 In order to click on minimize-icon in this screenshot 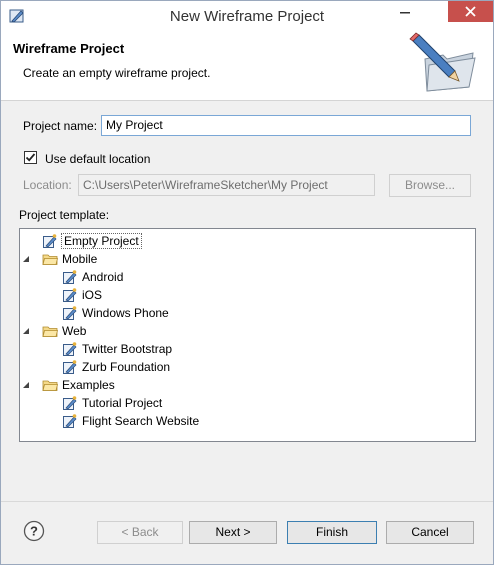, I will do `click(405, 12)`.